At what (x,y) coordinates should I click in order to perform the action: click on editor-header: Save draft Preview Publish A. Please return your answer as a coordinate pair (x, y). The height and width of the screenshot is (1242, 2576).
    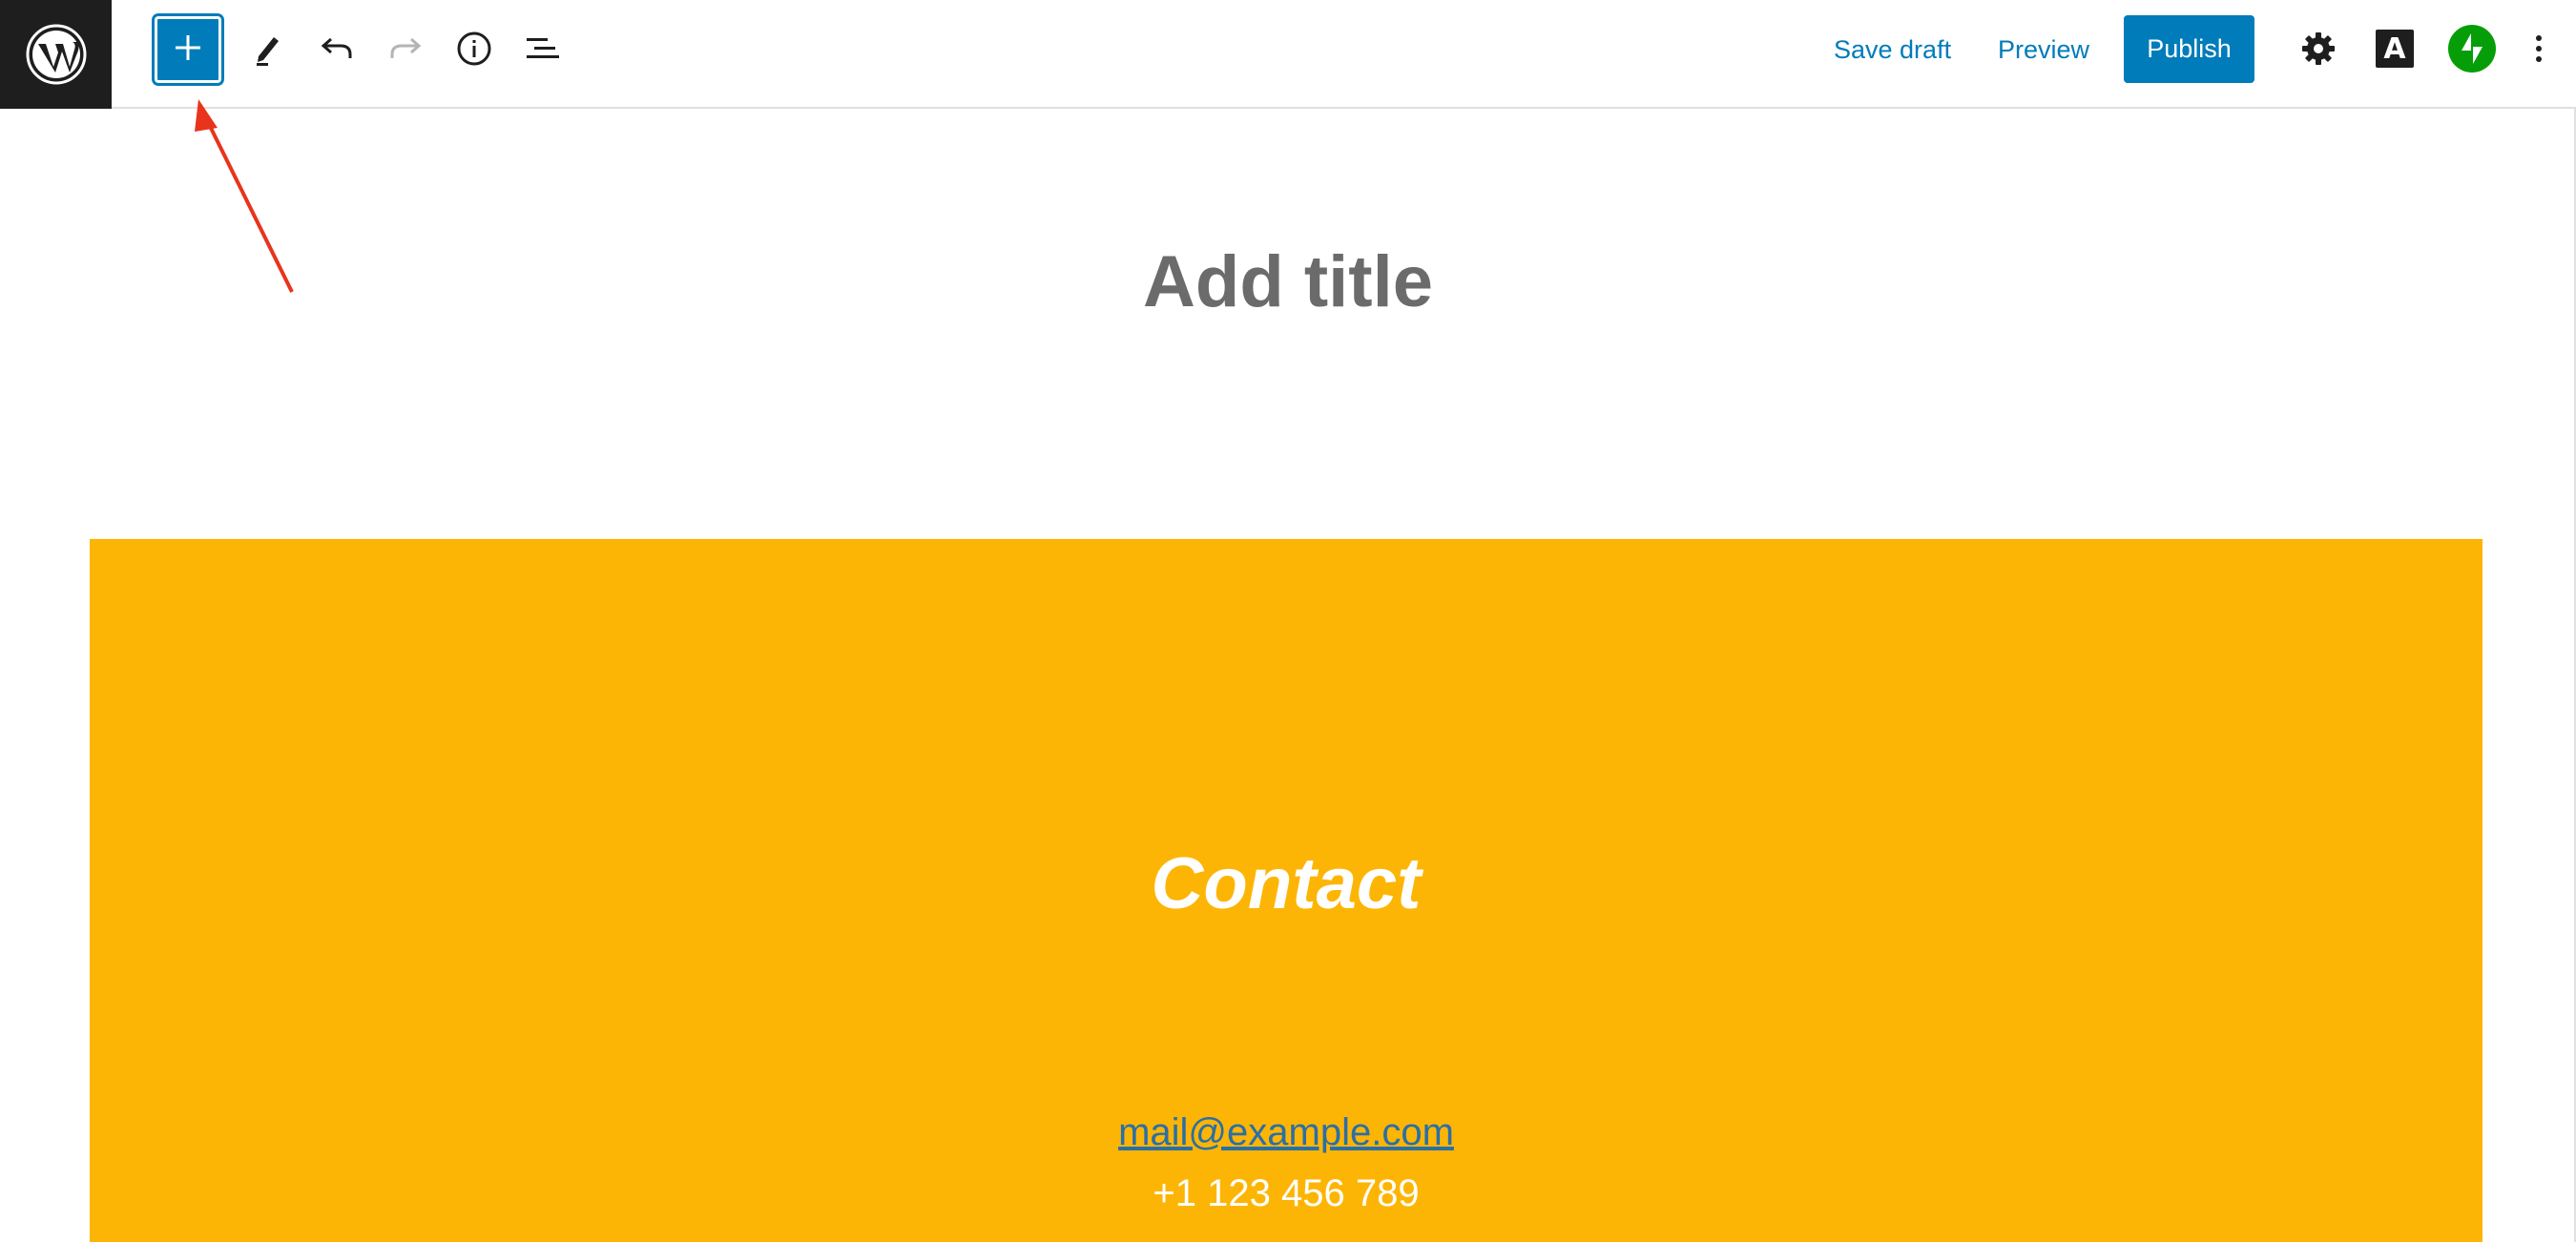
    Looking at the image, I should click on (1288, 54).